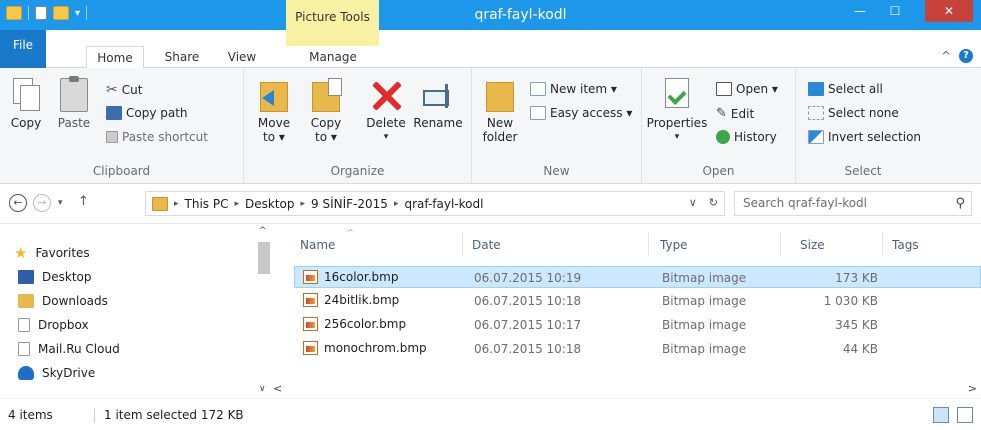  Describe the element at coordinates (262, 389) in the screenshot. I see `scroll-down-icon: ∨` at that location.